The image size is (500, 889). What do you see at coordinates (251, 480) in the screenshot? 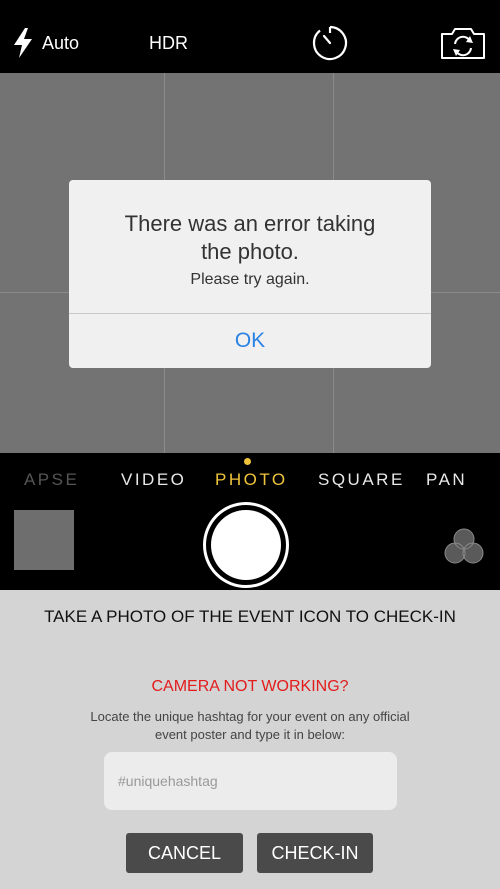
I see `mode-photo: PHOTO` at bounding box center [251, 480].